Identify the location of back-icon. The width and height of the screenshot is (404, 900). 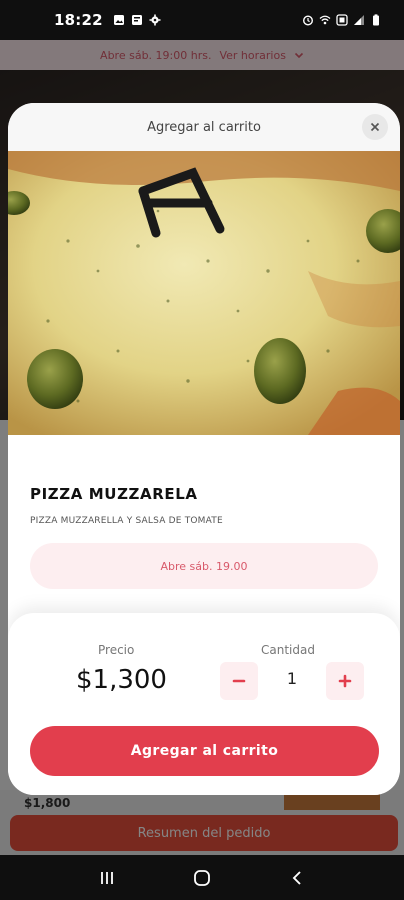
(296, 877).